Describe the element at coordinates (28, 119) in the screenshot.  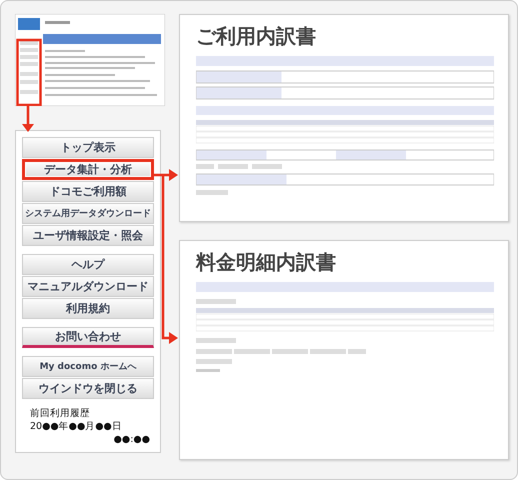
I see `connector-arrow` at that location.